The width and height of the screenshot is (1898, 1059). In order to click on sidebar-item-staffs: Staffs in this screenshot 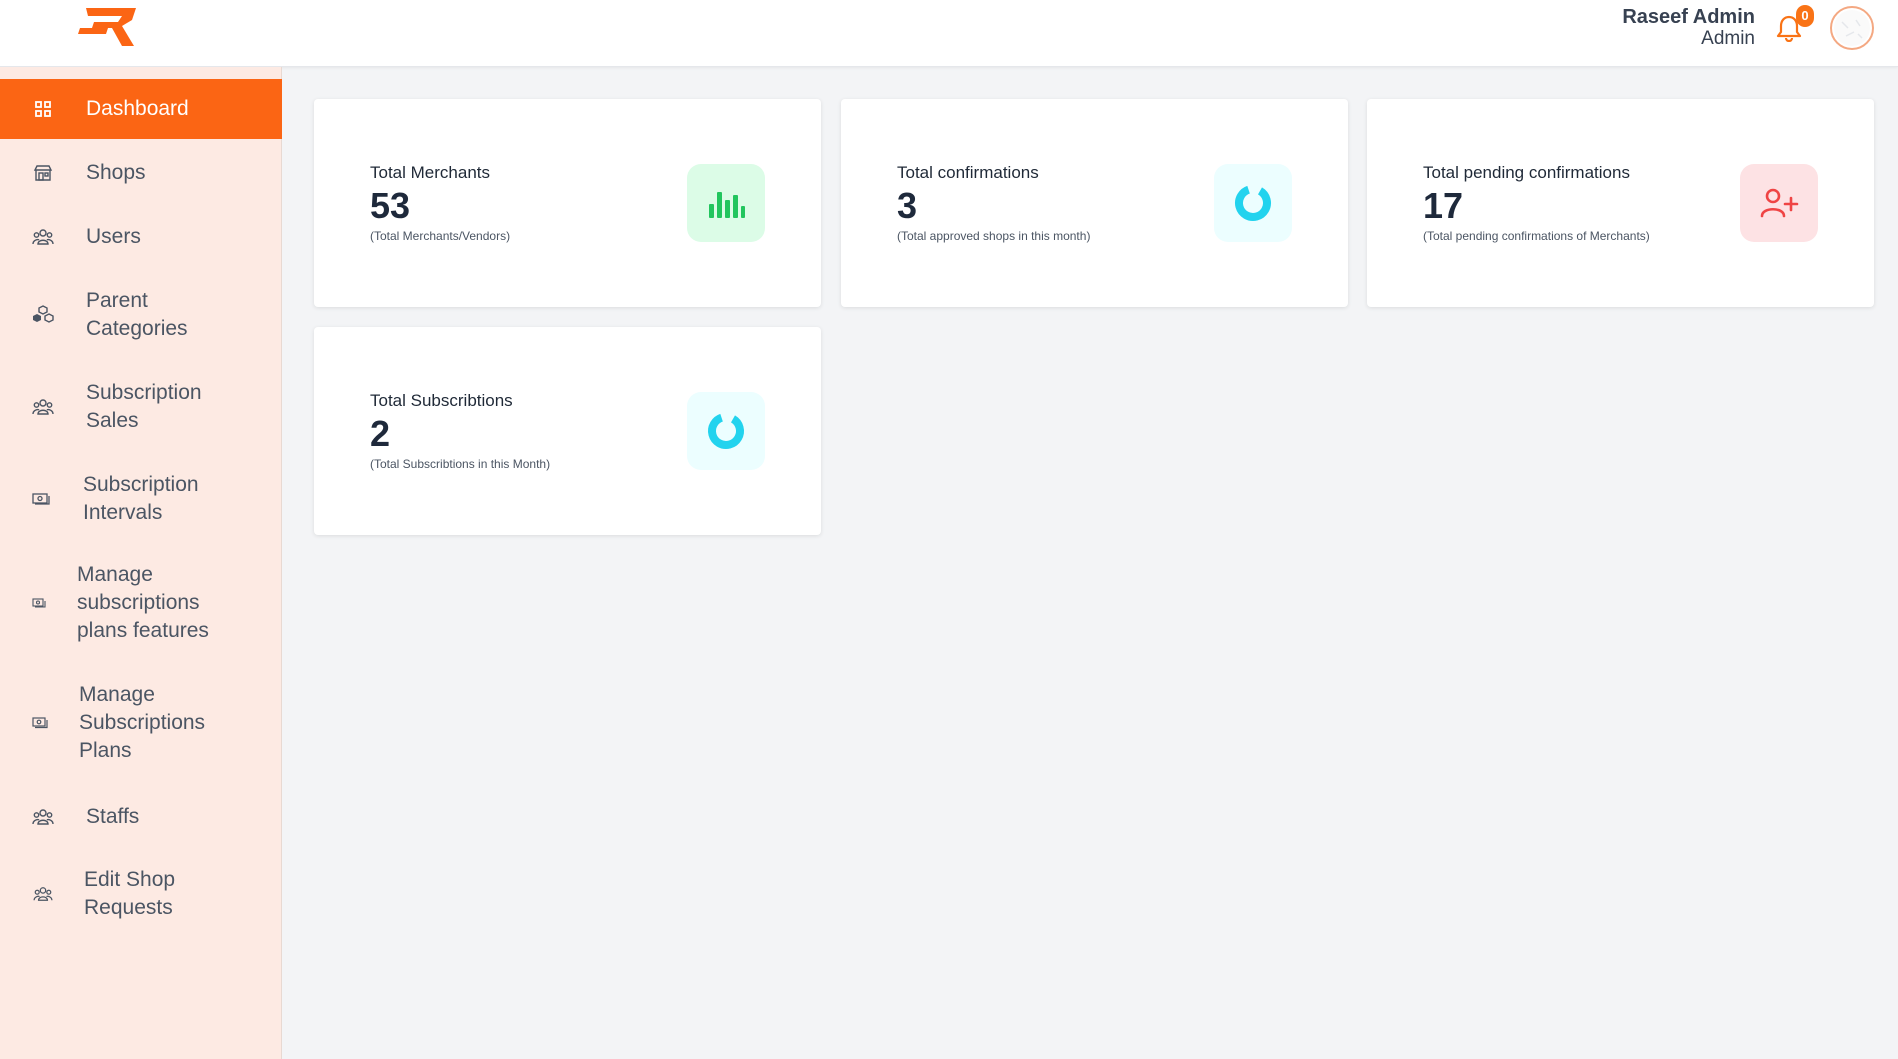, I will do `click(141, 817)`.